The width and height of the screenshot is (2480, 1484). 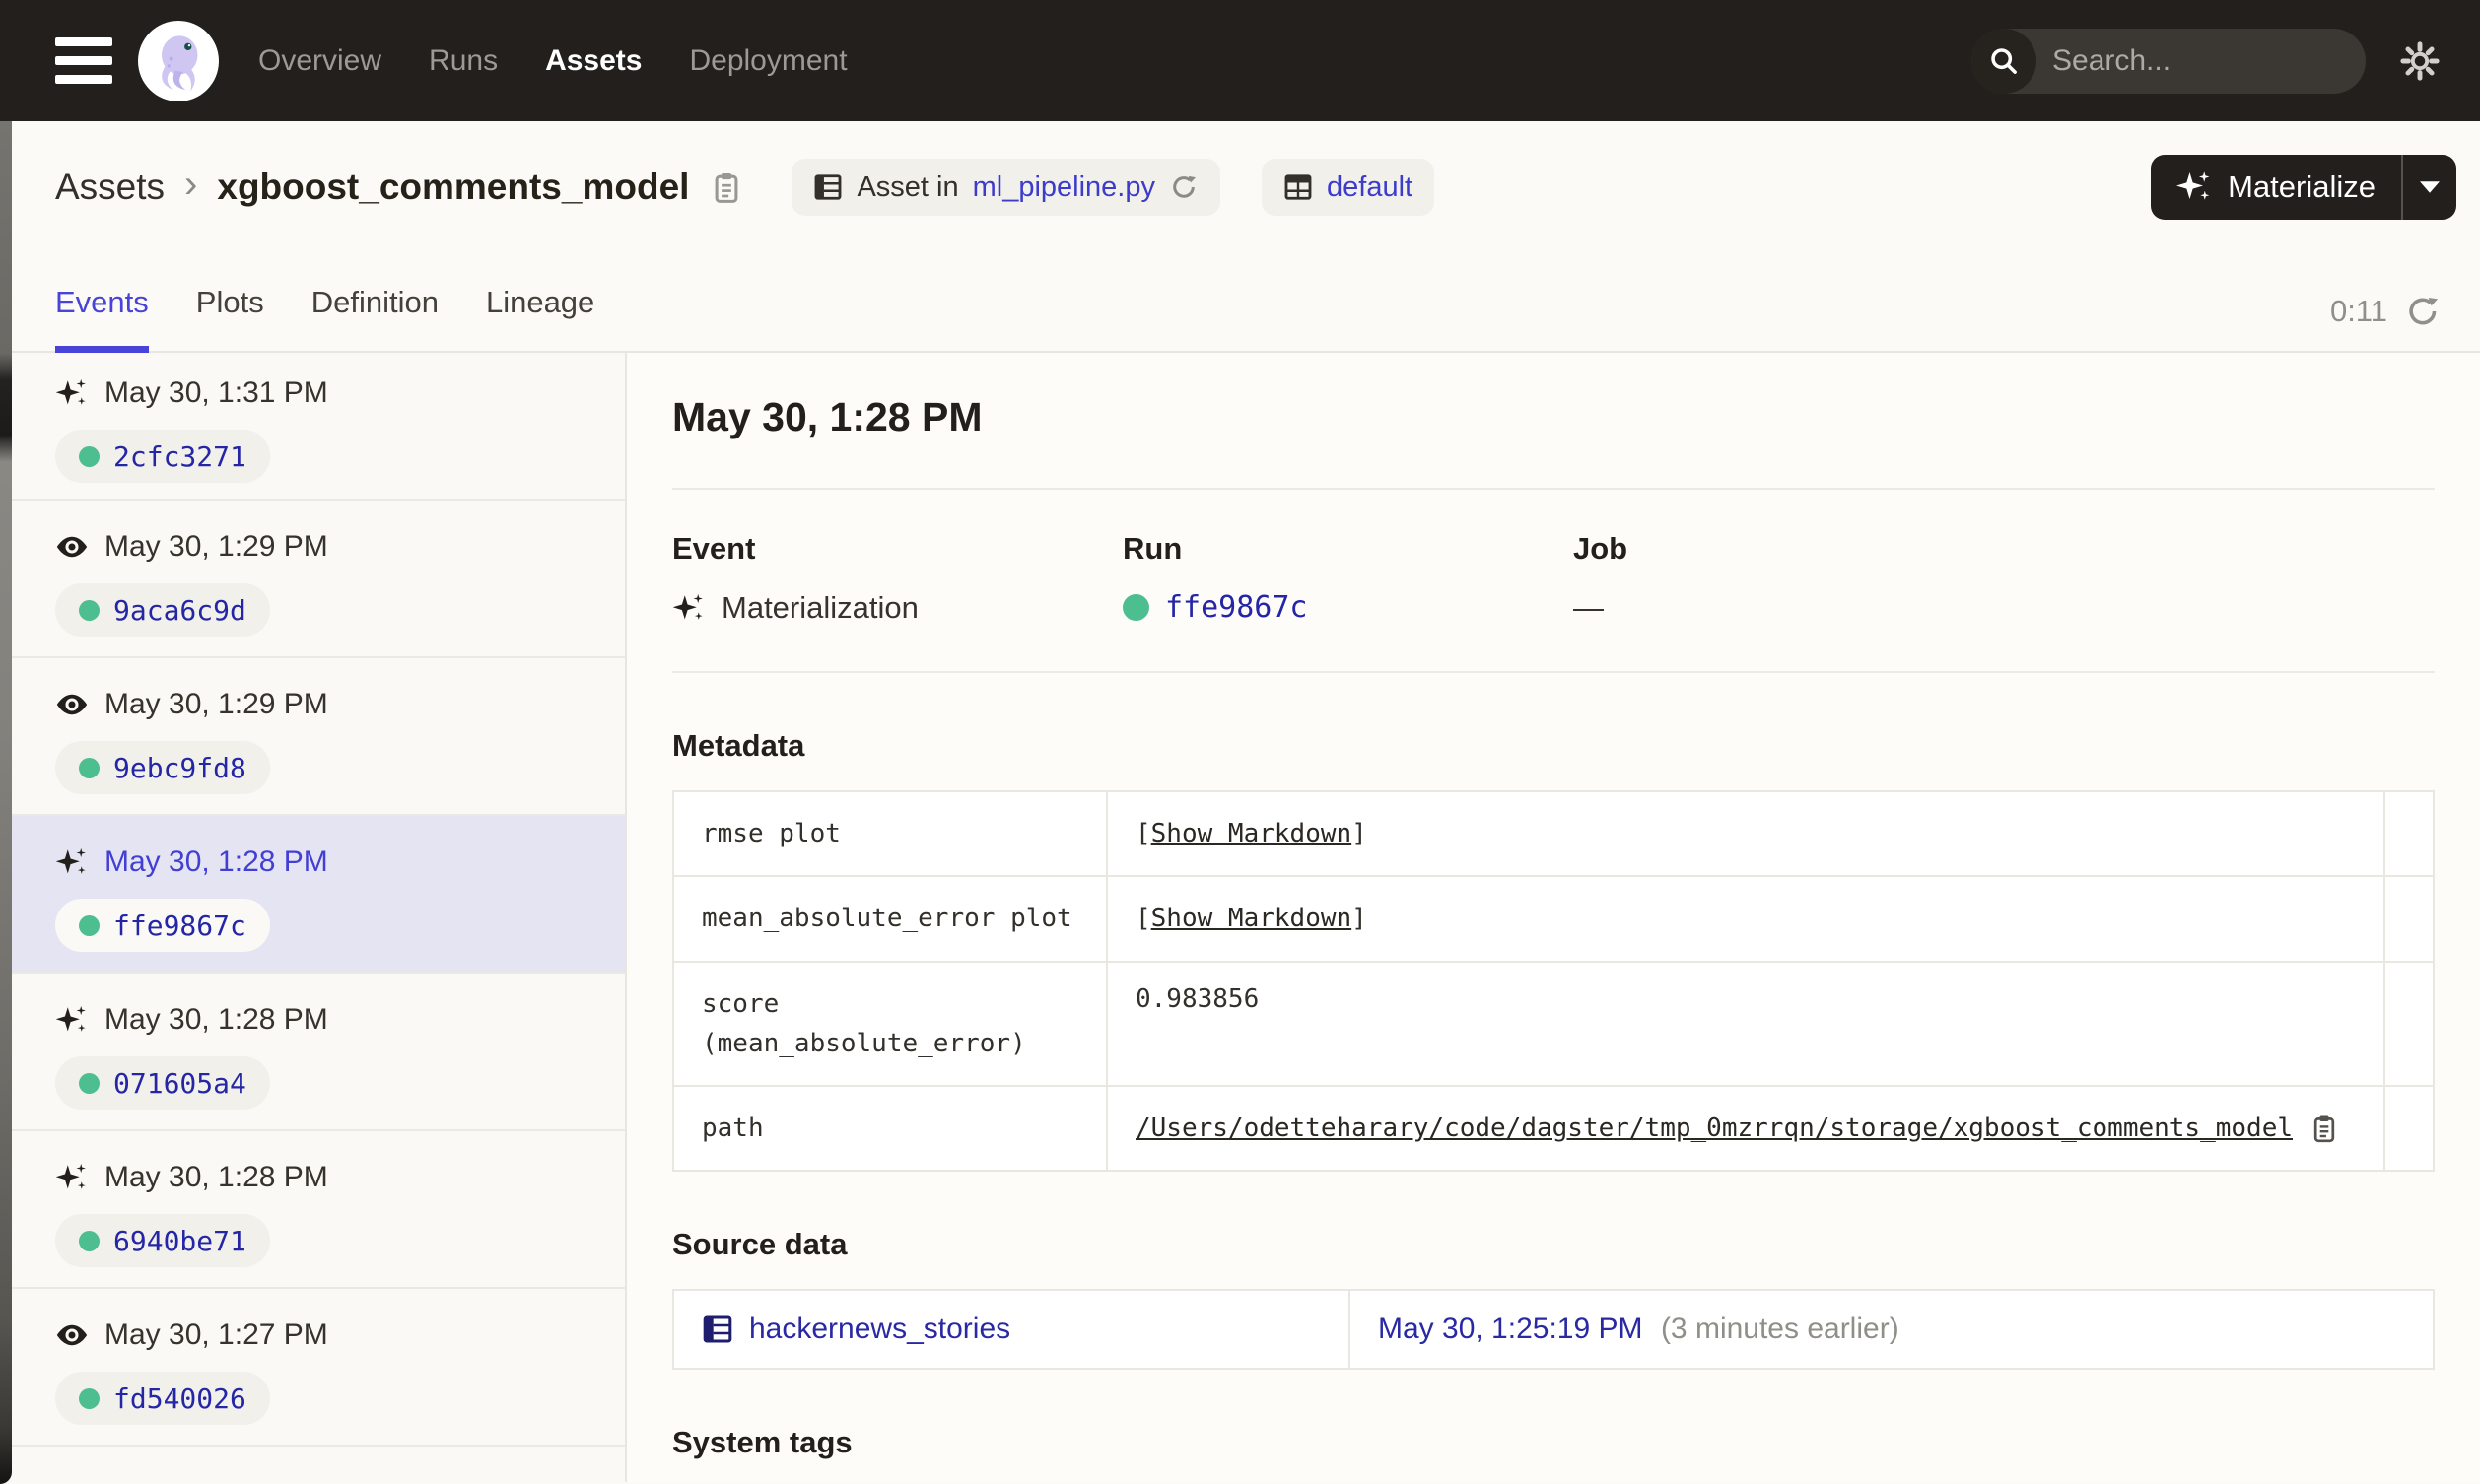 What do you see at coordinates (1553, 833) in the screenshot?
I see `table-row: rmse plot [Show Markdown]` at bounding box center [1553, 833].